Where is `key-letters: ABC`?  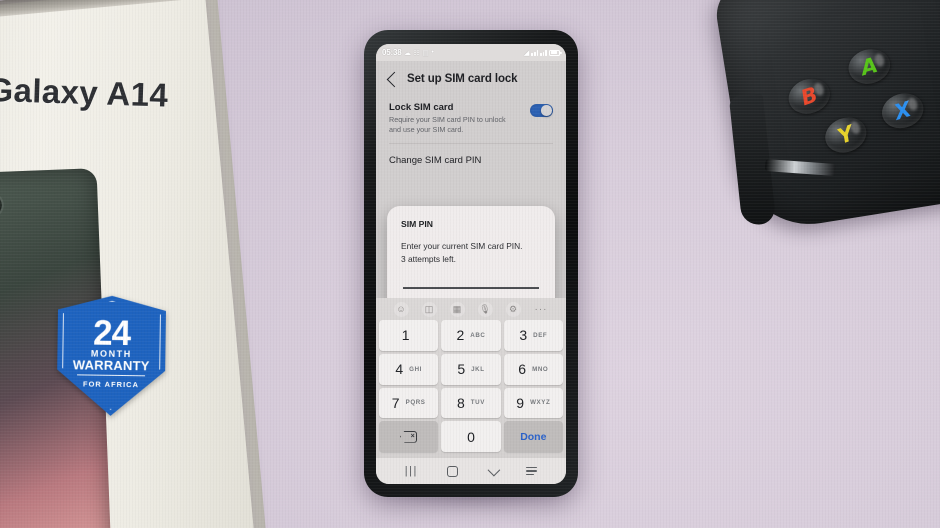 key-letters: ABC is located at coordinates (478, 335).